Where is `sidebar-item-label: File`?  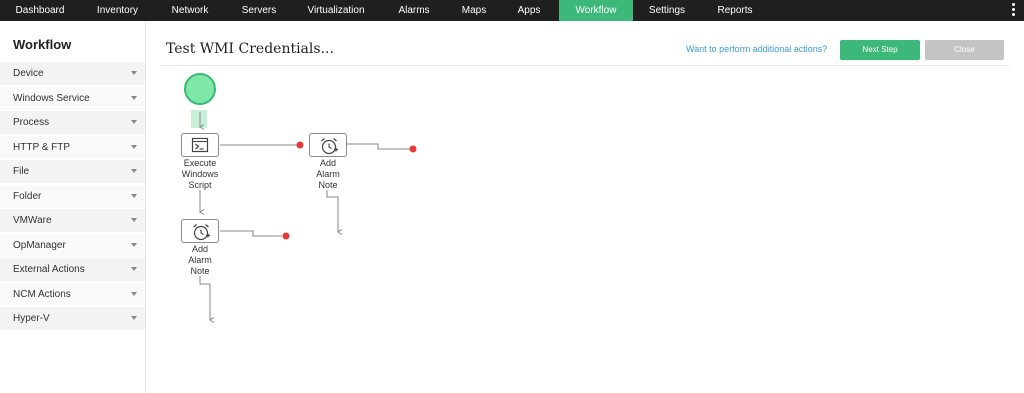 sidebar-item-label: File is located at coordinates (21, 171).